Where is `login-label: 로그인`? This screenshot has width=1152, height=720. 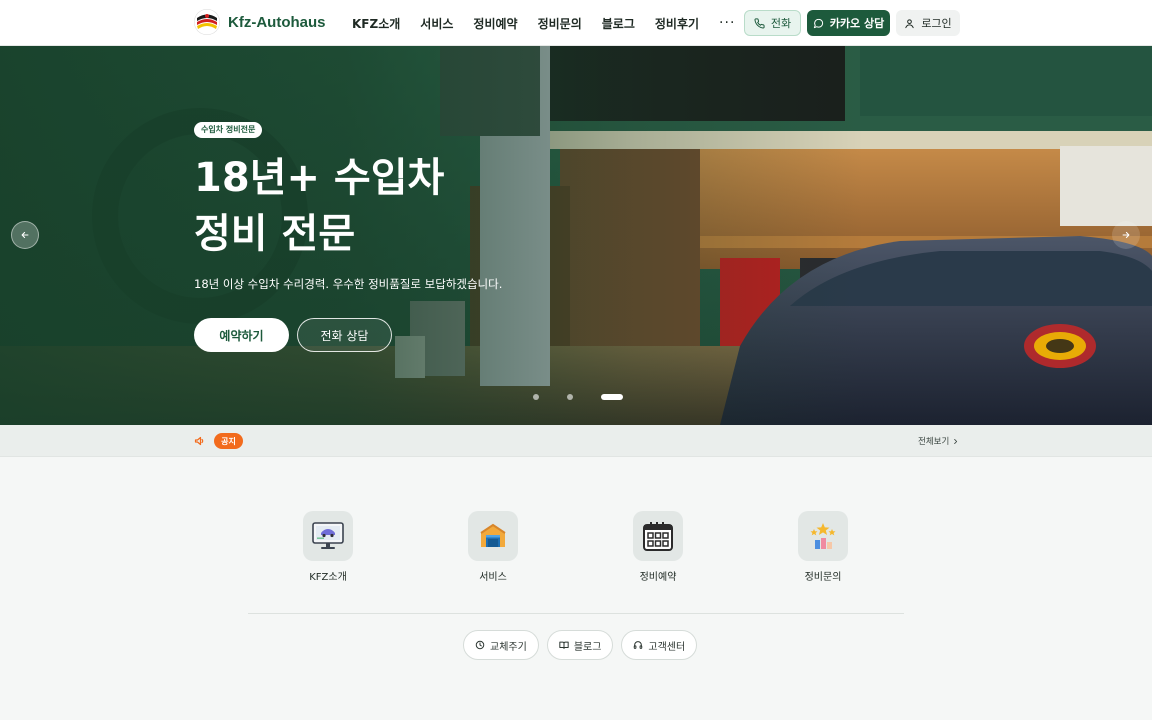 login-label: 로그인 is located at coordinates (936, 23).